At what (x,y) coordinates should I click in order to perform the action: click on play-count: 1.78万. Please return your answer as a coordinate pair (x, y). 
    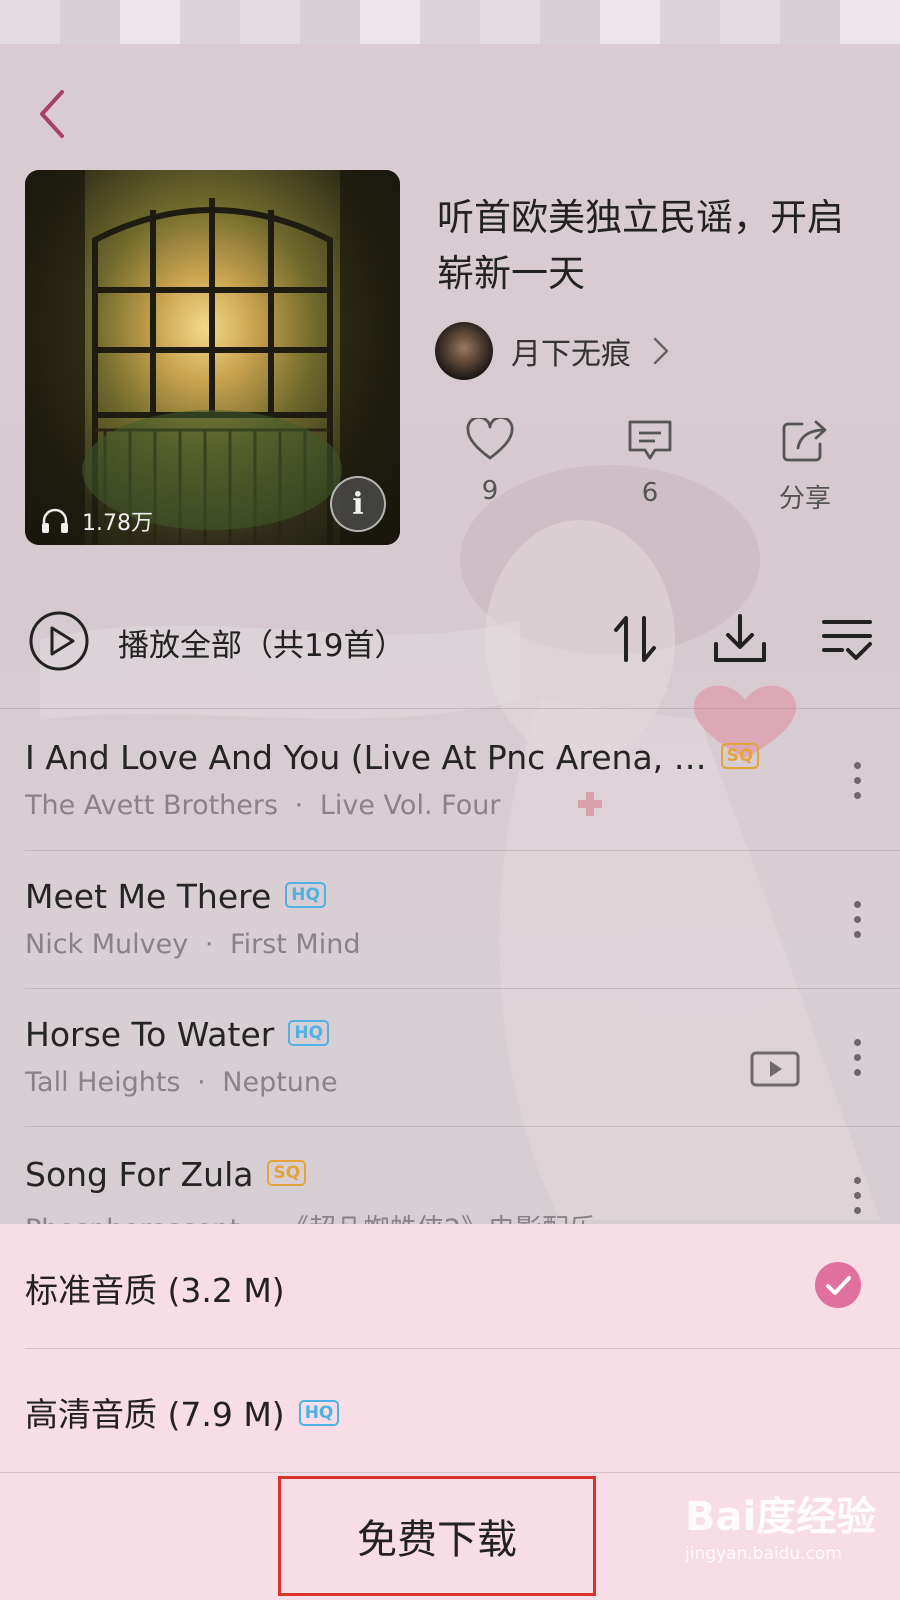
    Looking at the image, I should click on (96, 521).